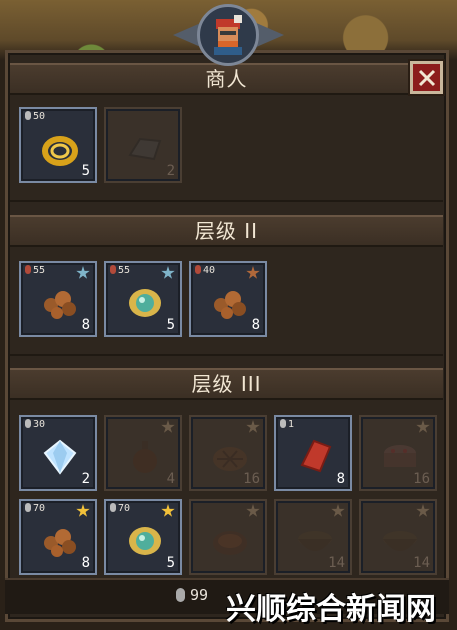 The height and width of the screenshot is (630, 457). I want to click on price-value: 40, so click(209, 270).